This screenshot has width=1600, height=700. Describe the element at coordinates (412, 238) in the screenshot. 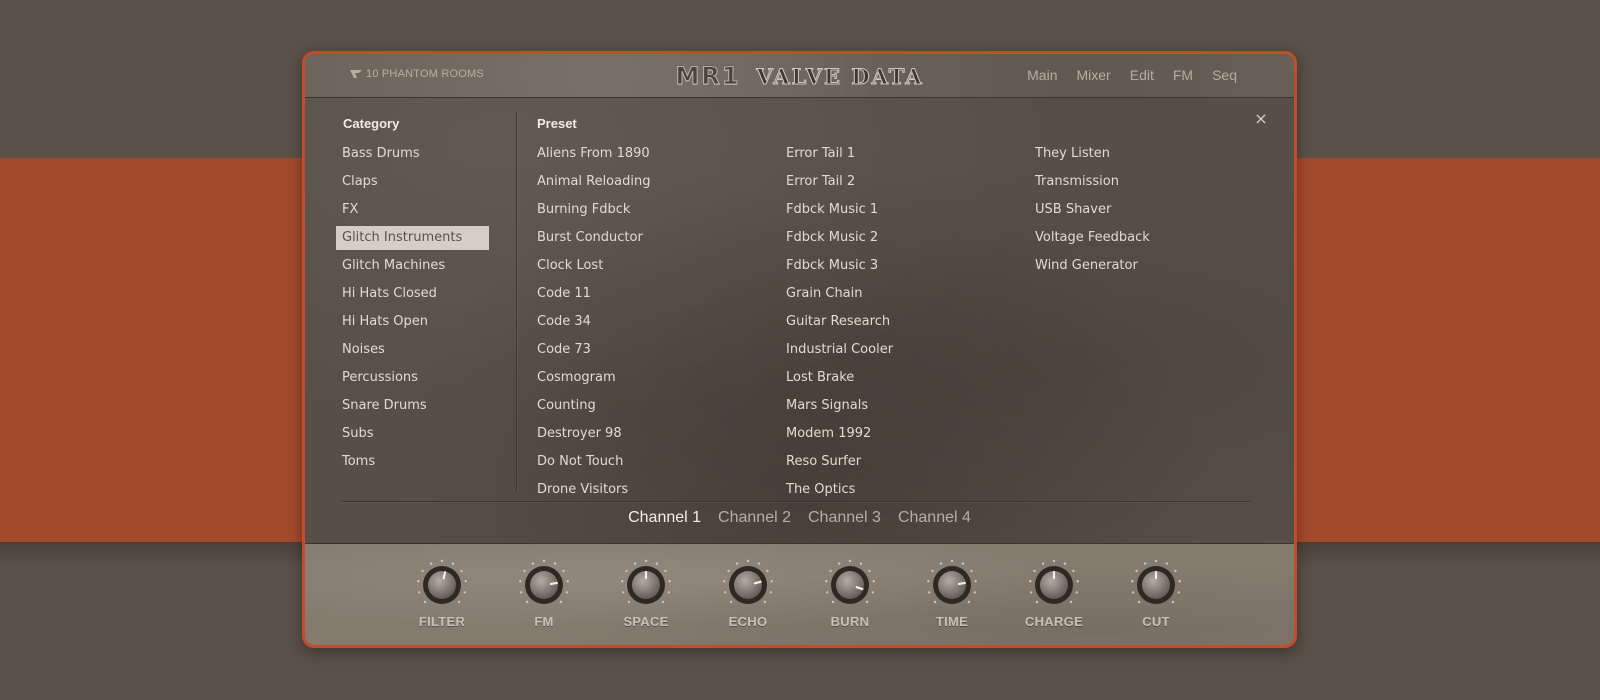

I see `category-item-selected: Glitch Instruments` at that location.